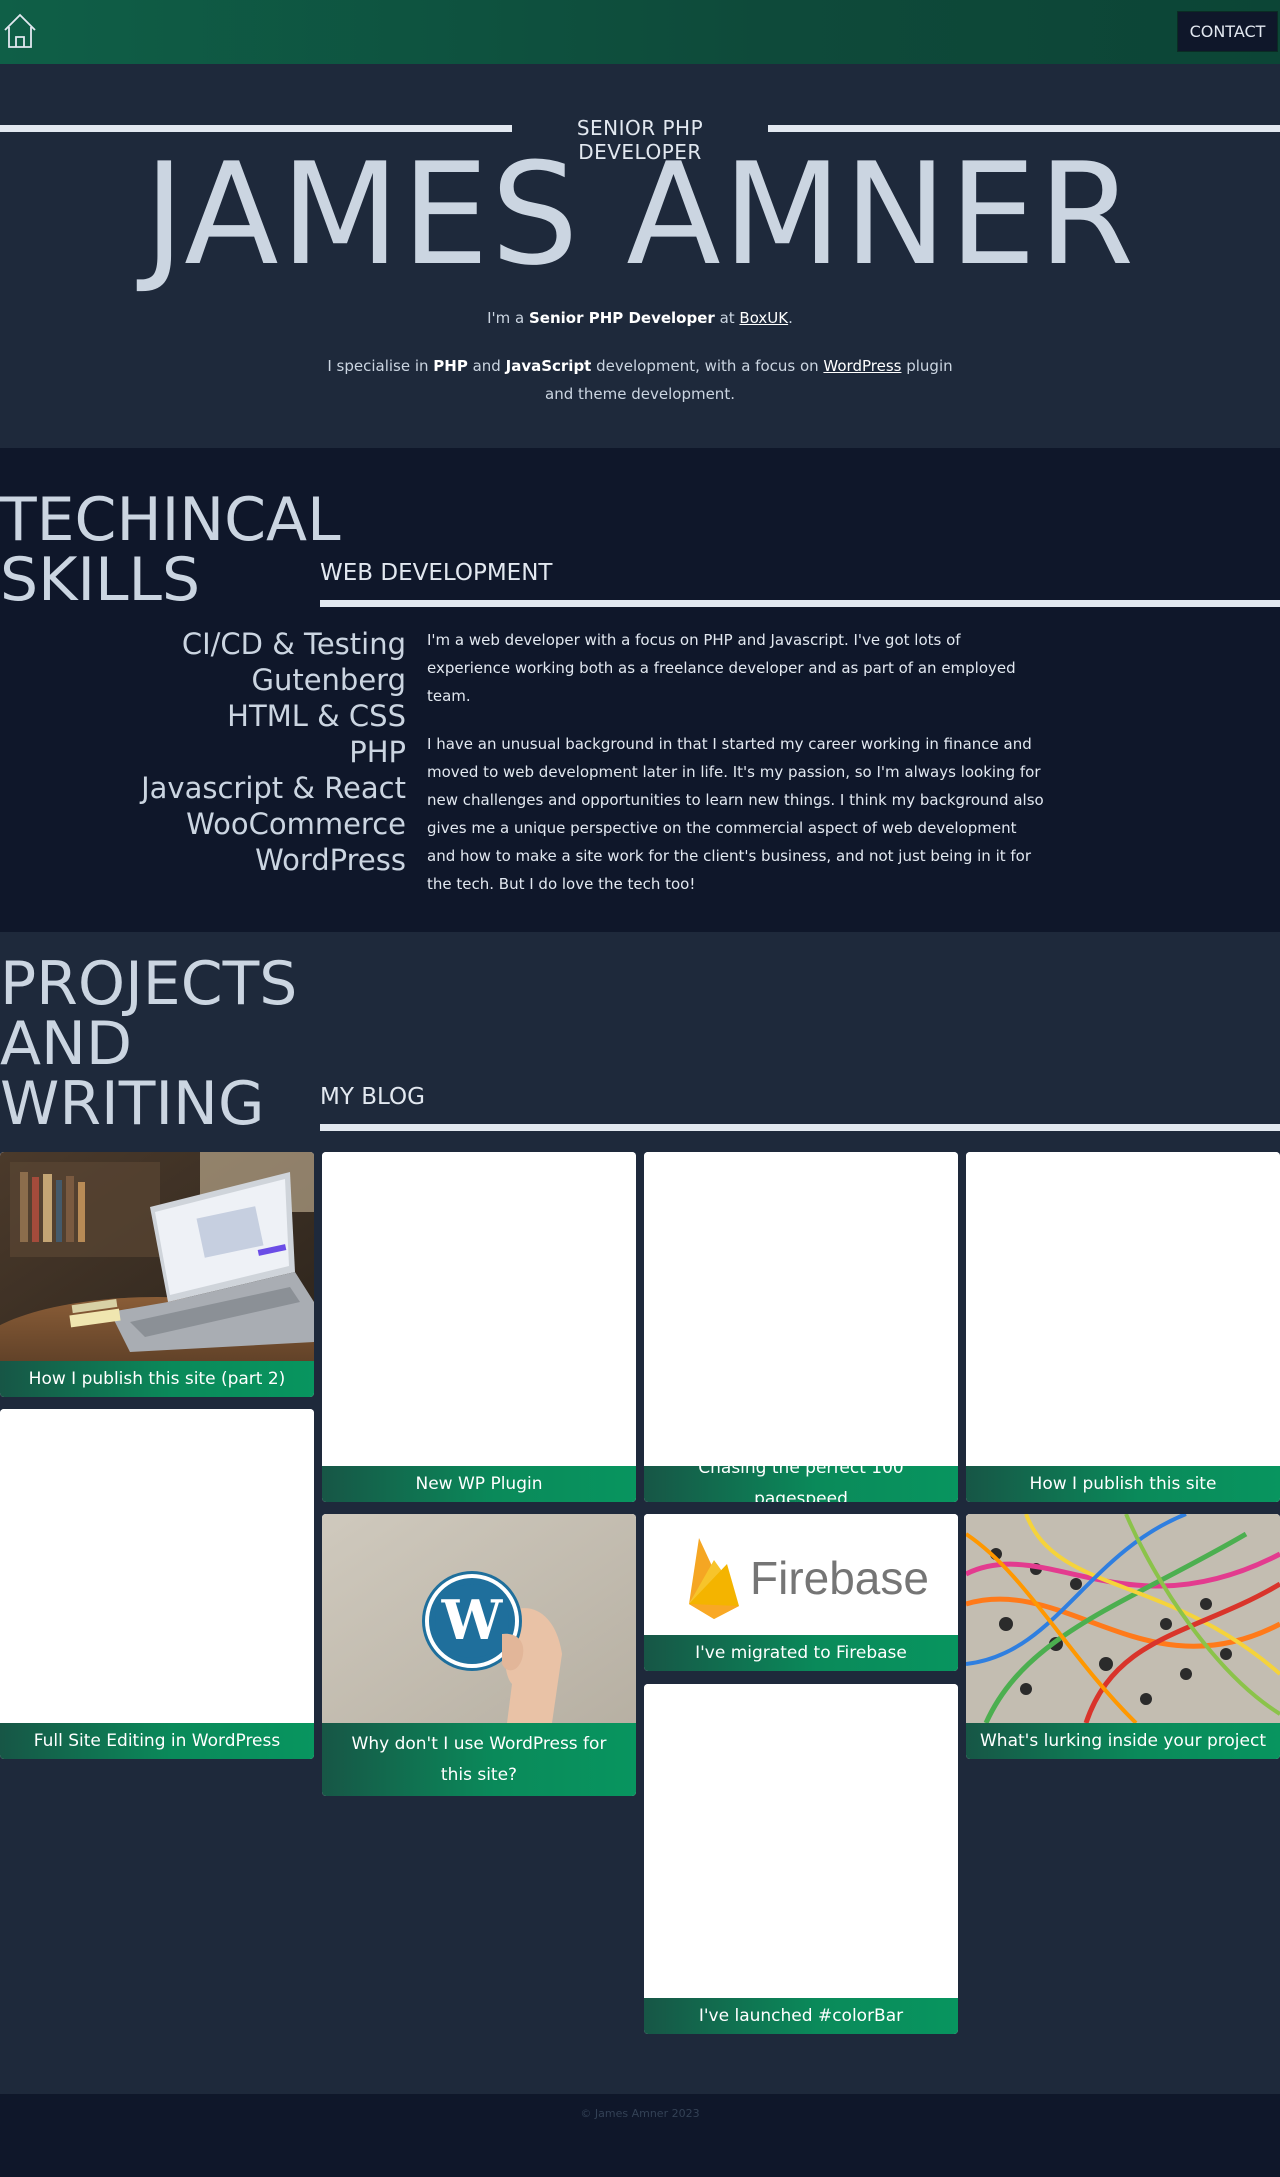  Describe the element at coordinates (380, 366) in the screenshot. I see `intro-text: I specialise in` at that location.